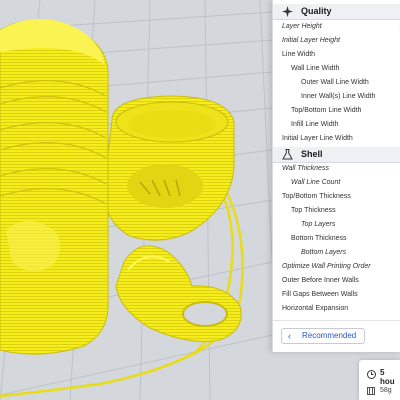 This screenshot has height=400, width=400. Describe the element at coordinates (336, 12) in the screenshot. I see `section-quality: Quality` at that location.